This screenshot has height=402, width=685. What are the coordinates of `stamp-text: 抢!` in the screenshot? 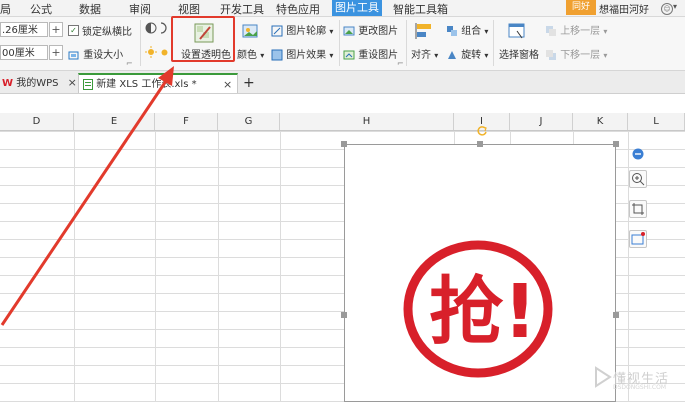 It's located at (483, 312).